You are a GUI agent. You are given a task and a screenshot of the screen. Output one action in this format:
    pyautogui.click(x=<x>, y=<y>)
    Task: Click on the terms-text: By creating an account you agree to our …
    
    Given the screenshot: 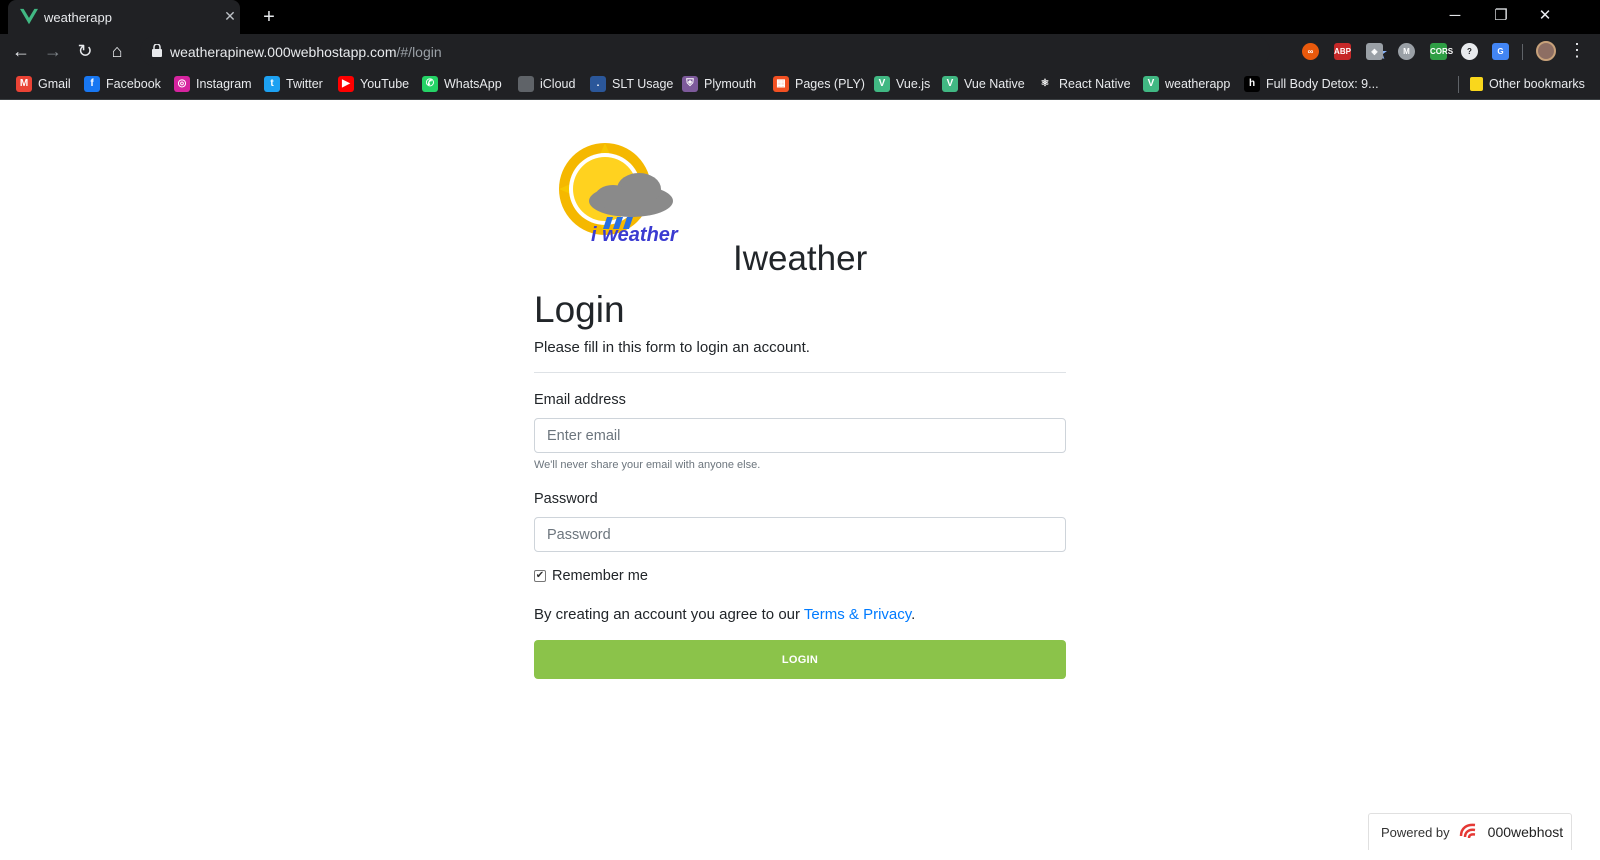 What is the action you would take?
    pyautogui.click(x=724, y=614)
    